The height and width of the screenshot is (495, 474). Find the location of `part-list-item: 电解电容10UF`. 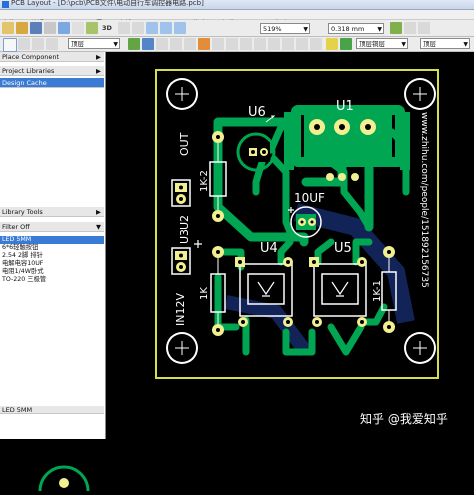

part-list-item: 电解电容10UF is located at coordinates (52, 264).